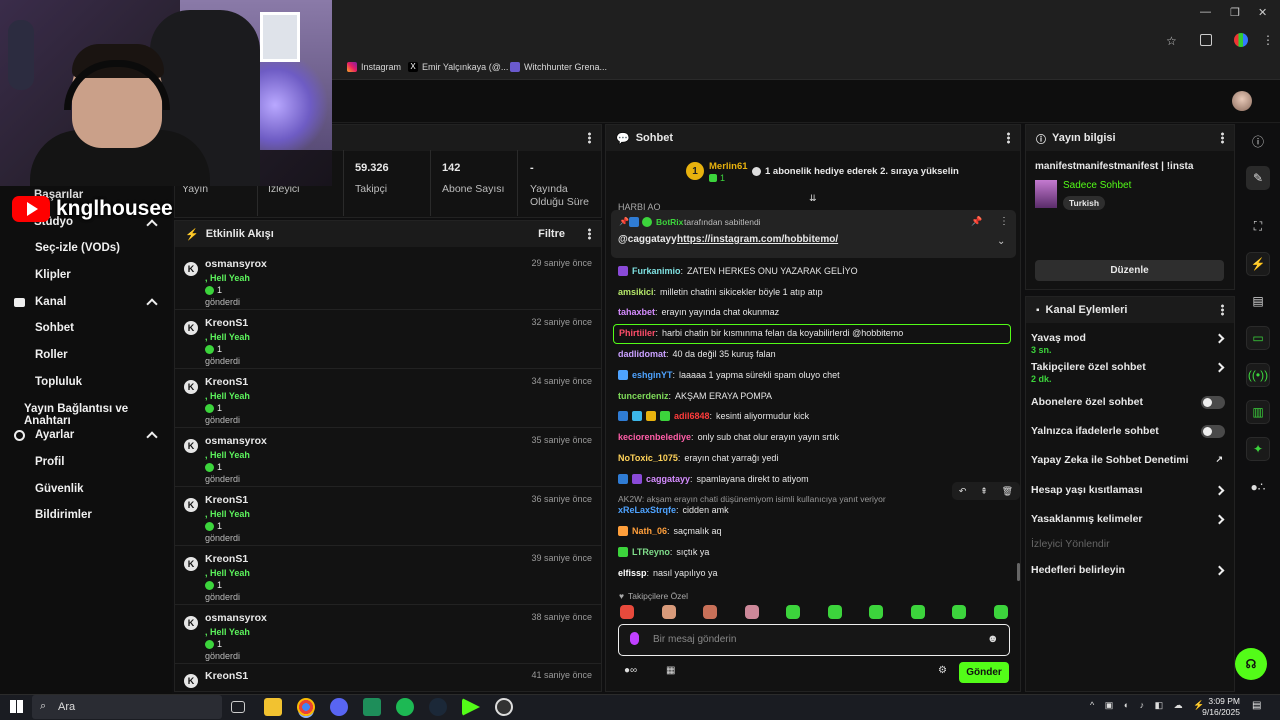  I want to click on reply-icon: ↶, so click(963, 491).